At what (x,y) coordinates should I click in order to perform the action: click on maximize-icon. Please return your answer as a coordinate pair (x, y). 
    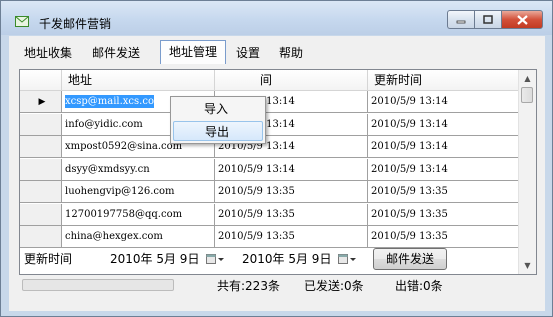
    Looking at the image, I should click on (488, 19).